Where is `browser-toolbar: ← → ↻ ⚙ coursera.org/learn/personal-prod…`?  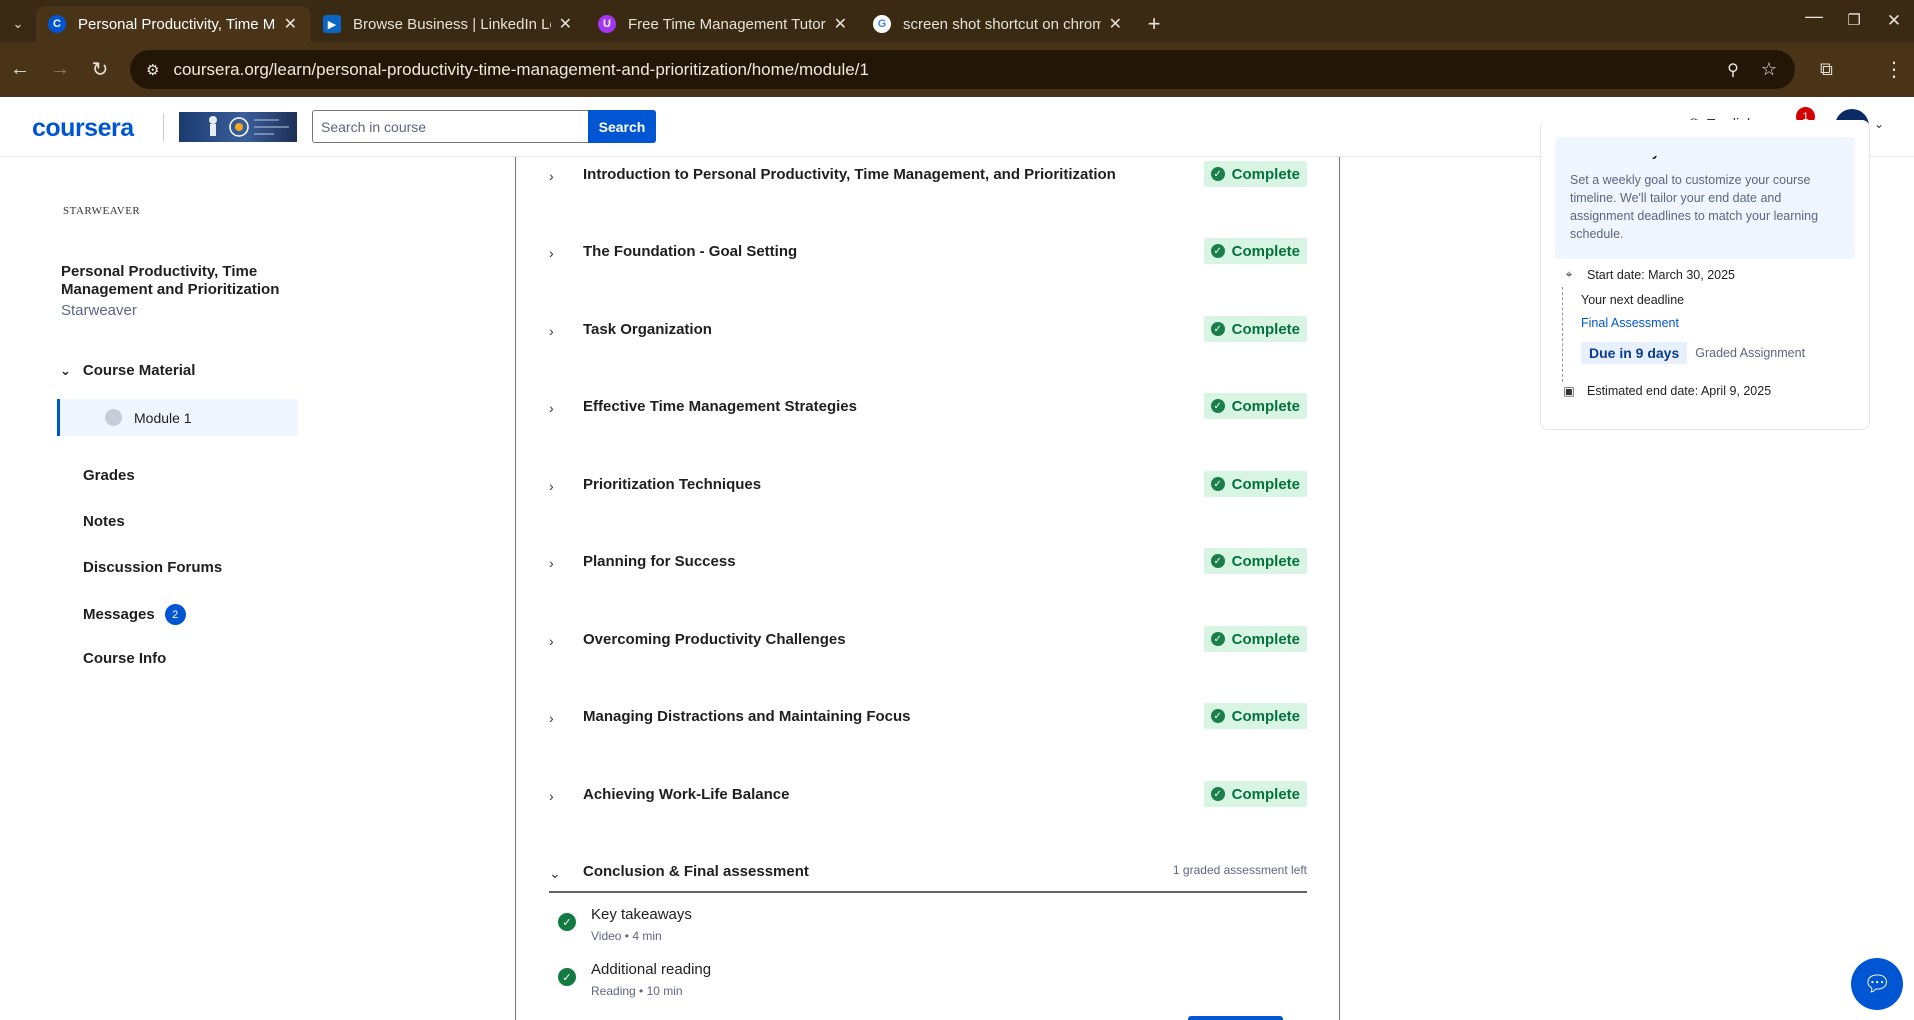 browser-toolbar: ← → ↻ ⚙ coursera.org/learn/personal-prod… is located at coordinates (957, 69).